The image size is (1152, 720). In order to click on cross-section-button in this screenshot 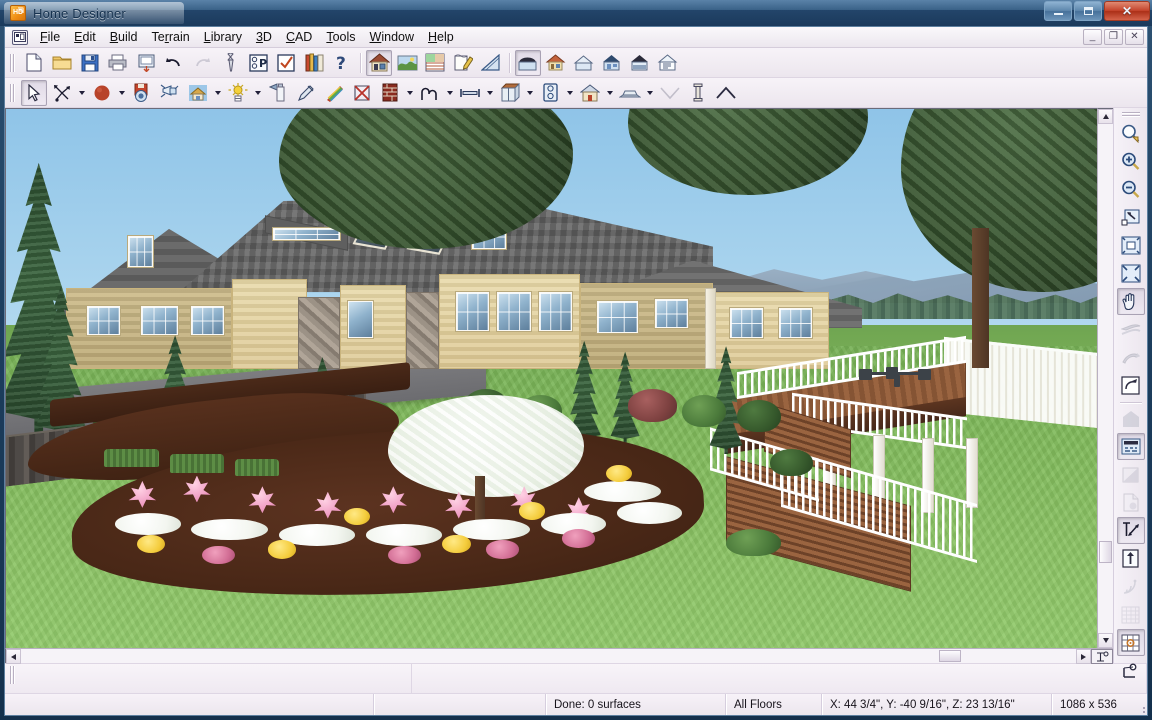, I will do `click(668, 63)`.